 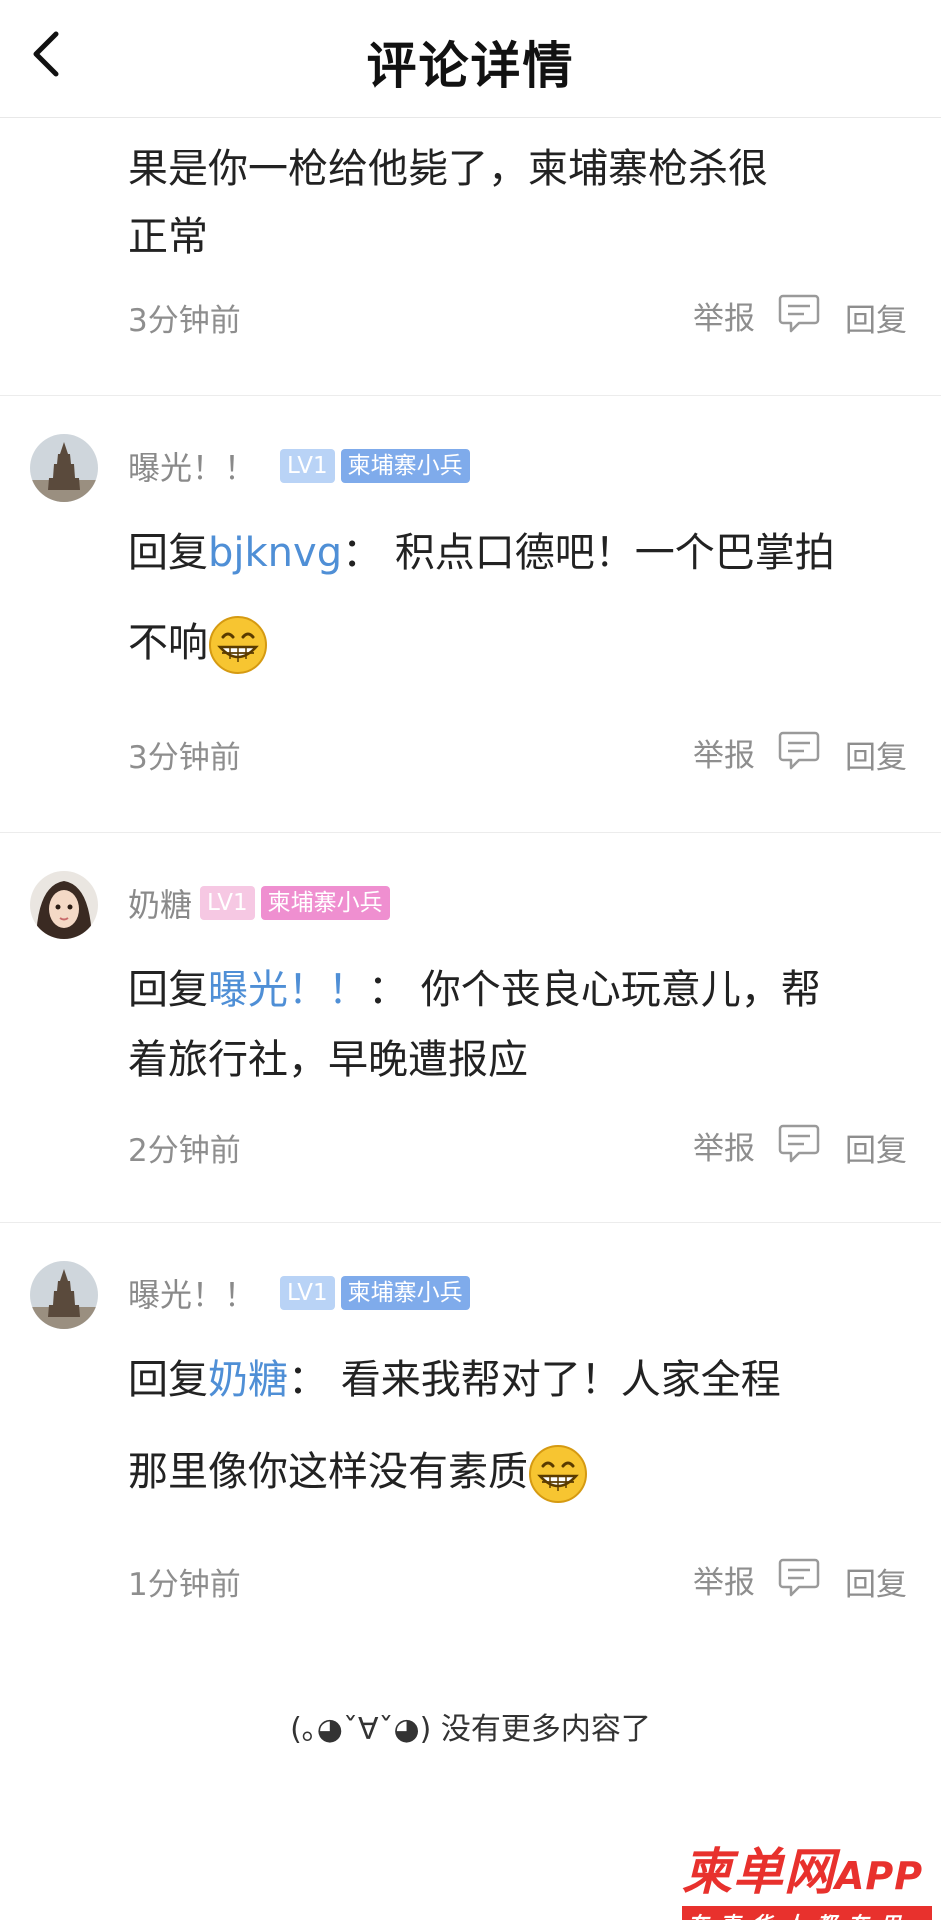 I want to click on brand-slogan: 在柬华人都在用, so click(x=807, y=1913).